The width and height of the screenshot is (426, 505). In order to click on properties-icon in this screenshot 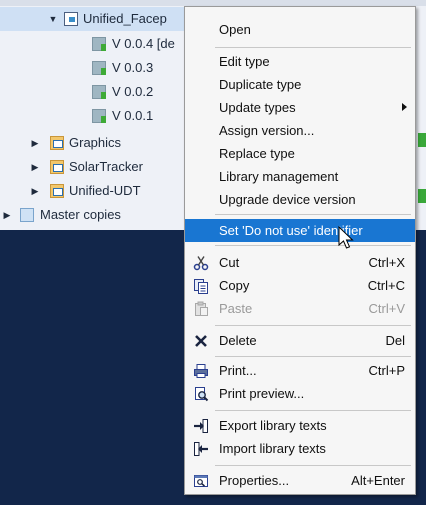, I will do `click(201, 481)`.